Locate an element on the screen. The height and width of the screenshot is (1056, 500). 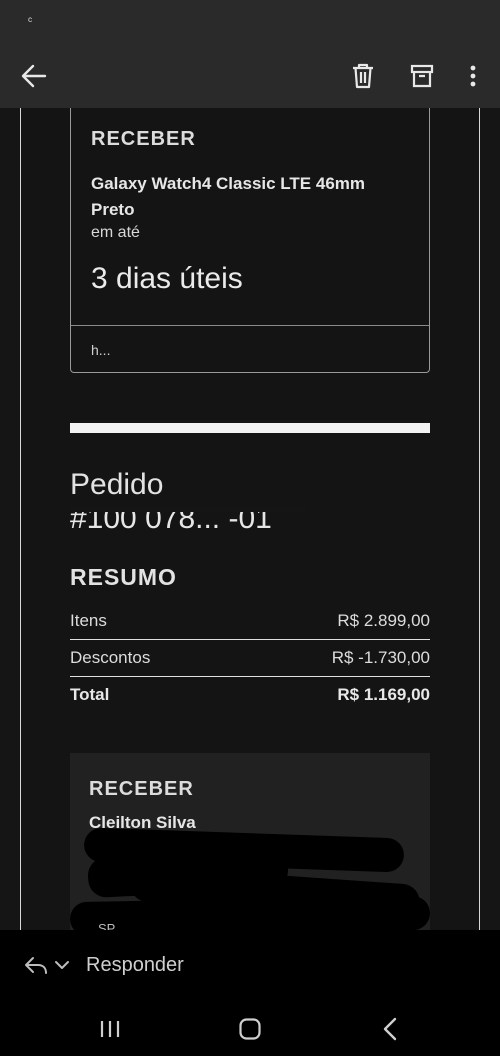
summary-row-descontos: Descontos R$ -1.730,00 is located at coordinates (250, 658).